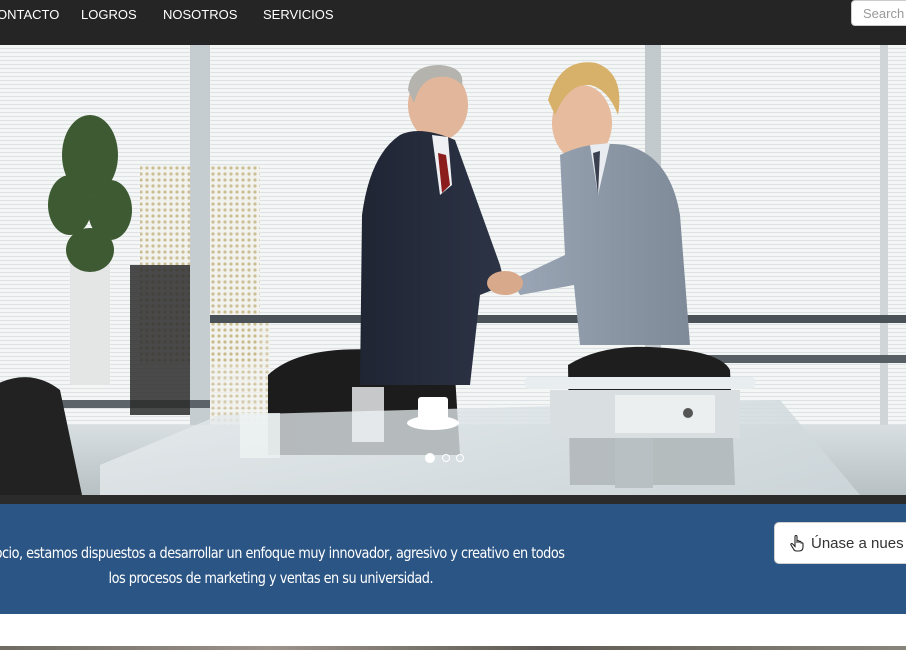  I want to click on search-input, so click(878, 13).